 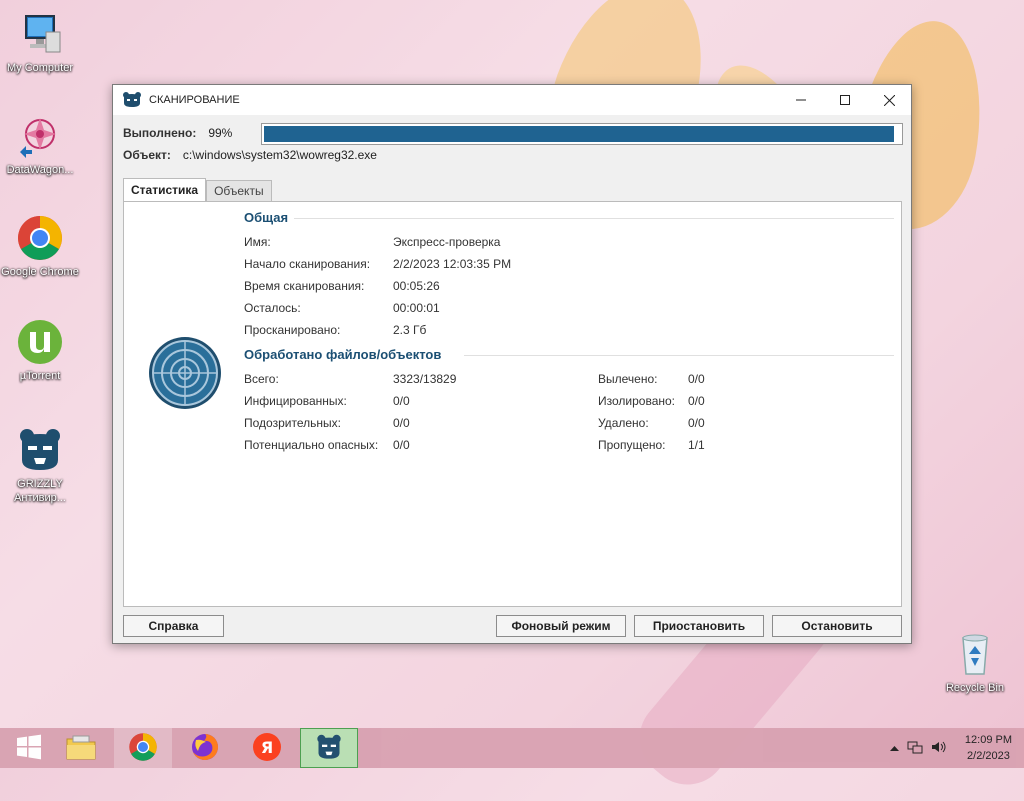 What do you see at coordinates (261, 379) in the screenshot?
I see `label-total: Всего:` at bounding box center [261, 379].